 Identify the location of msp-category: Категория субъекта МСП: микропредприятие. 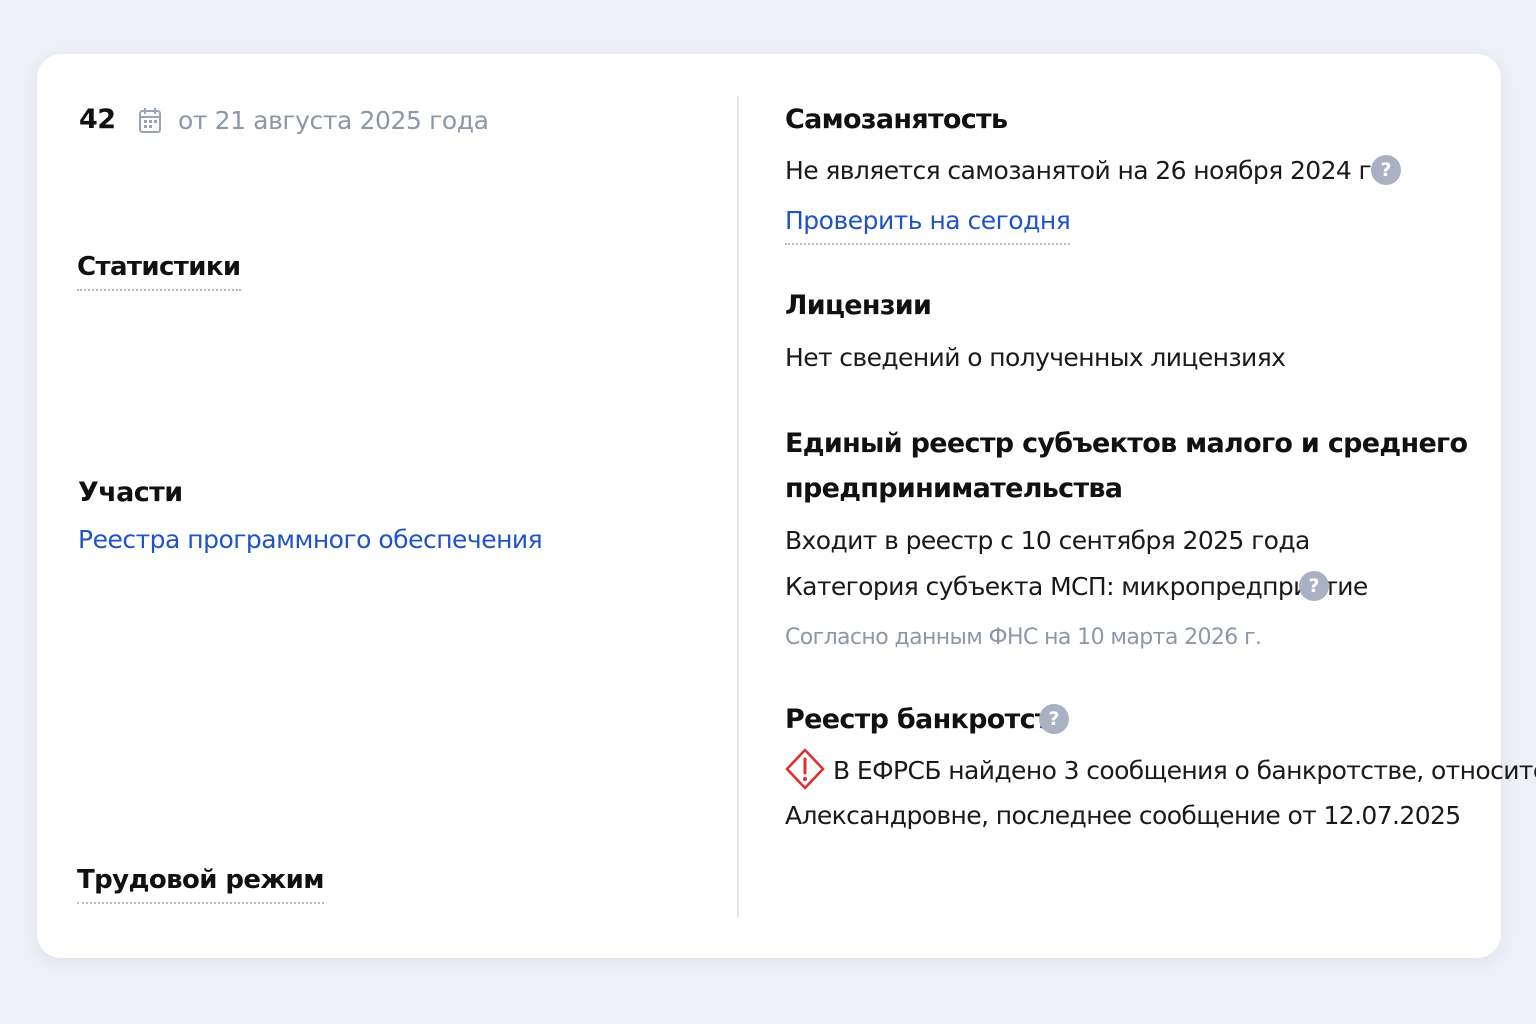
(1076, 586).